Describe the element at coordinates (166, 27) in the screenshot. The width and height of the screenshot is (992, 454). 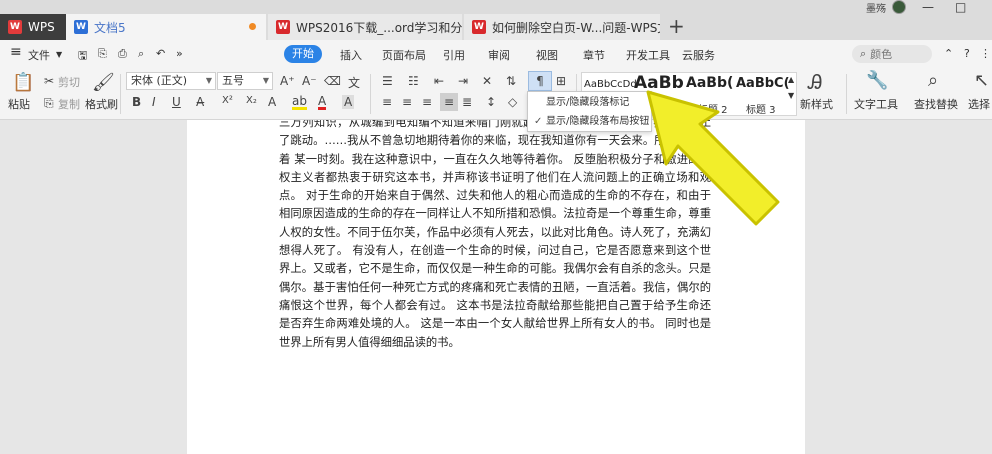
I see `tab-document: W 文档5` at that location.